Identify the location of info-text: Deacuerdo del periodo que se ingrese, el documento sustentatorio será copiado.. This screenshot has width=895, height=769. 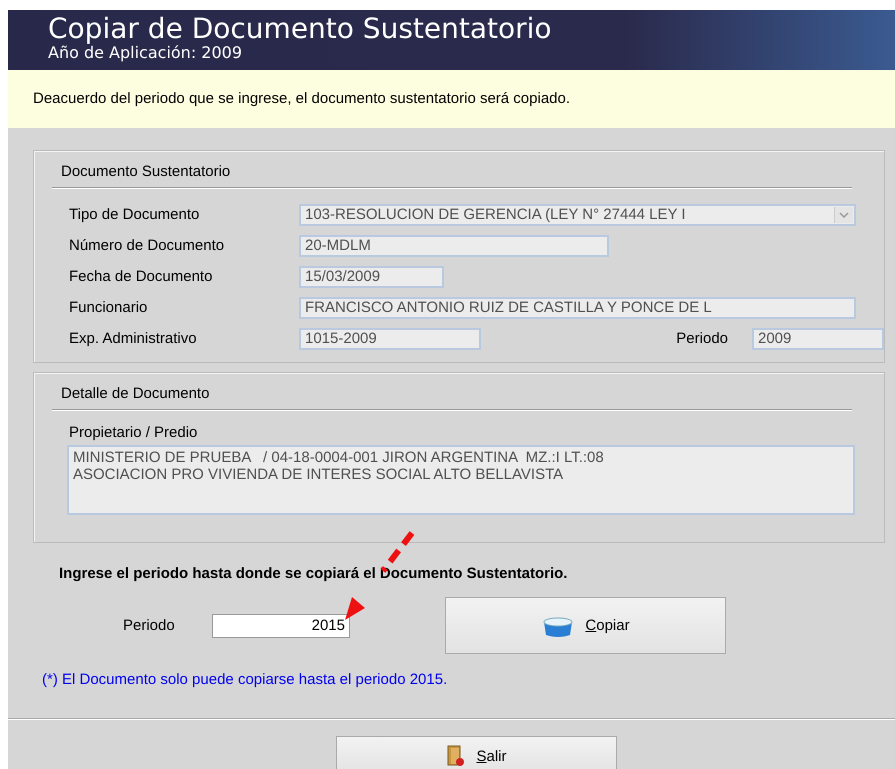
(301, 98).